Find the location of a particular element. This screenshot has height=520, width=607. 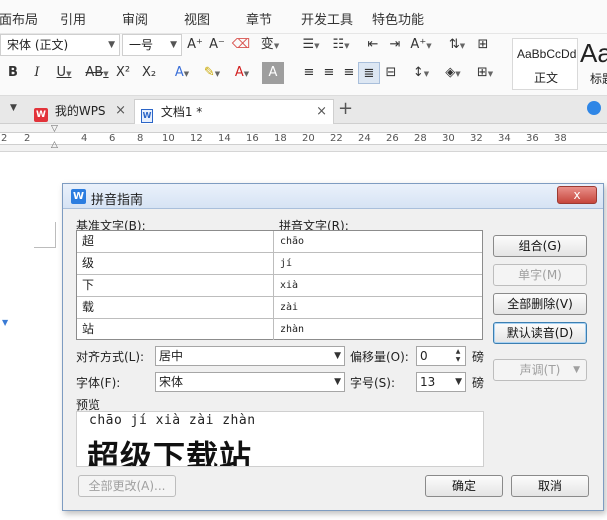

mono-button: 单字(M) is located at coordinates (540, 275).